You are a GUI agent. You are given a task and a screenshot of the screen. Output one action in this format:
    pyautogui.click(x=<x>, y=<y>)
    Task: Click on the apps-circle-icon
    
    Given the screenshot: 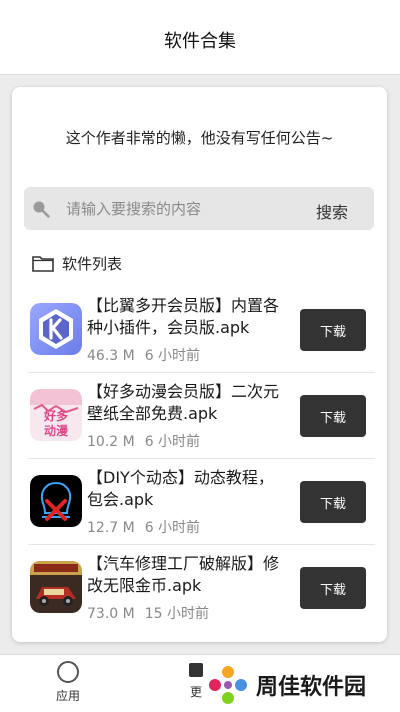 What is the action you would take?
    pyautogui.click(x=68, y=672)
    